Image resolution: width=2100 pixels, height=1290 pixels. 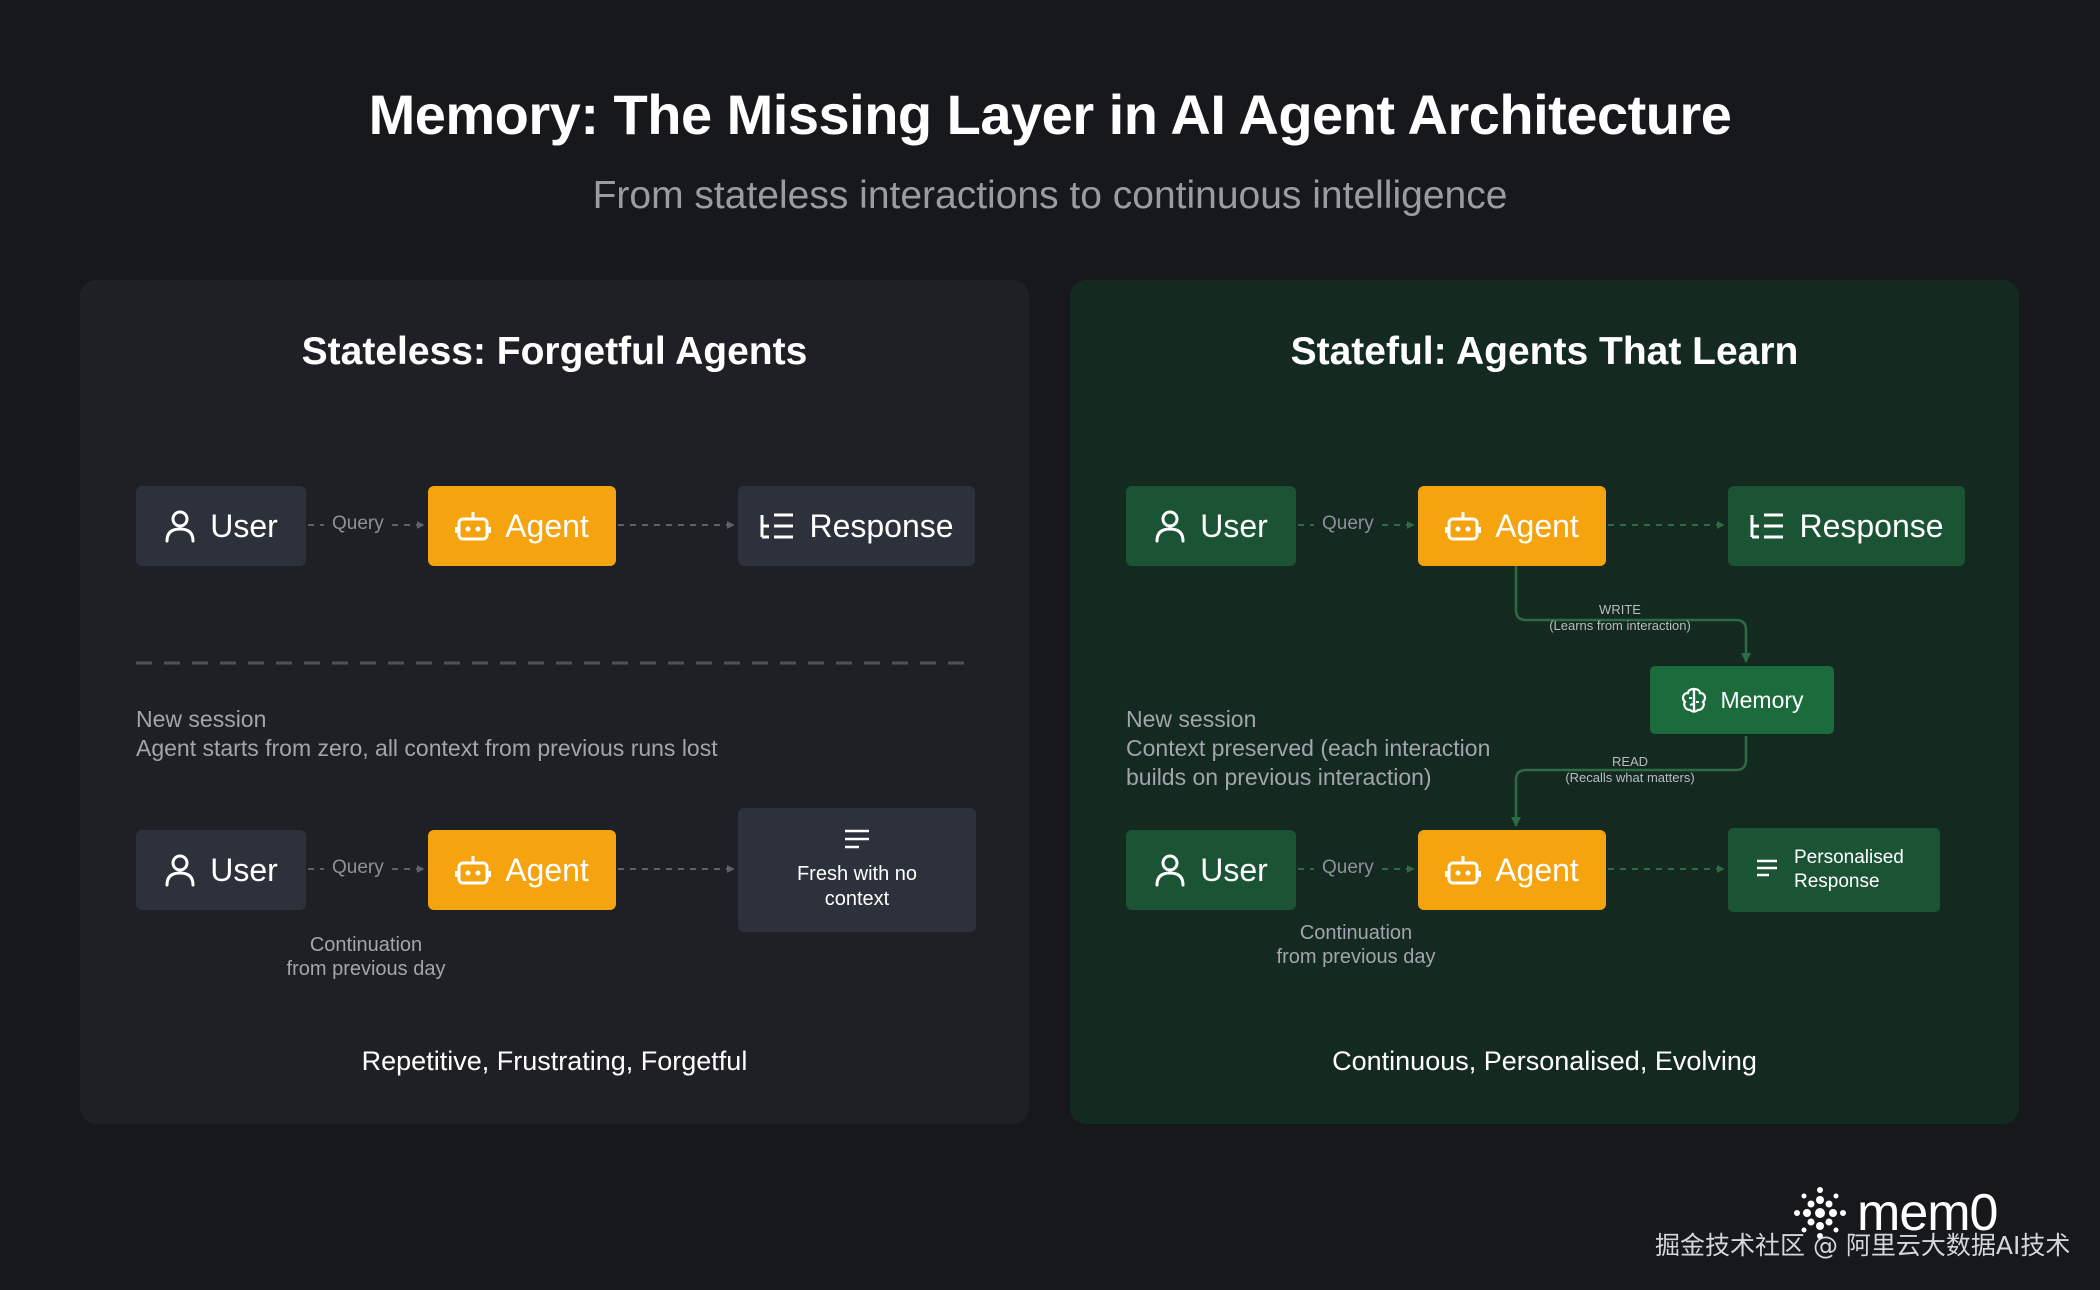 I want to click on watermark-text: 掘金技术社区 @ 阿里云大数据AI技术, so click(x=1863, y=1245).